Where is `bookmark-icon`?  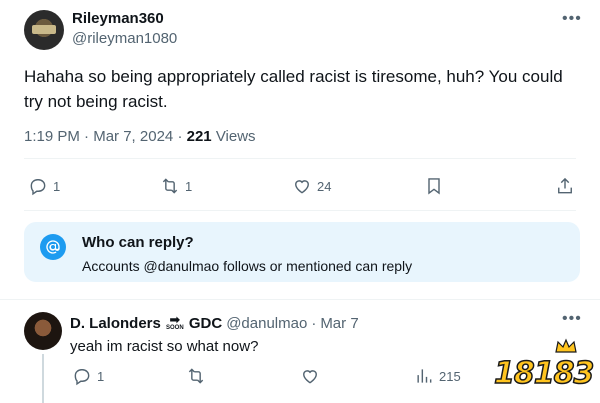
bookmark-icon is located at coordinates (434, 186).